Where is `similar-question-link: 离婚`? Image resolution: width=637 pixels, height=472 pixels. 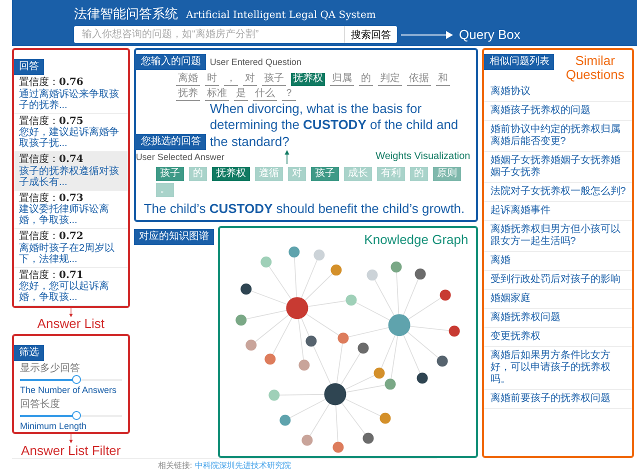 similar-question-link: 离婚 is located at coordinates (558, 261).